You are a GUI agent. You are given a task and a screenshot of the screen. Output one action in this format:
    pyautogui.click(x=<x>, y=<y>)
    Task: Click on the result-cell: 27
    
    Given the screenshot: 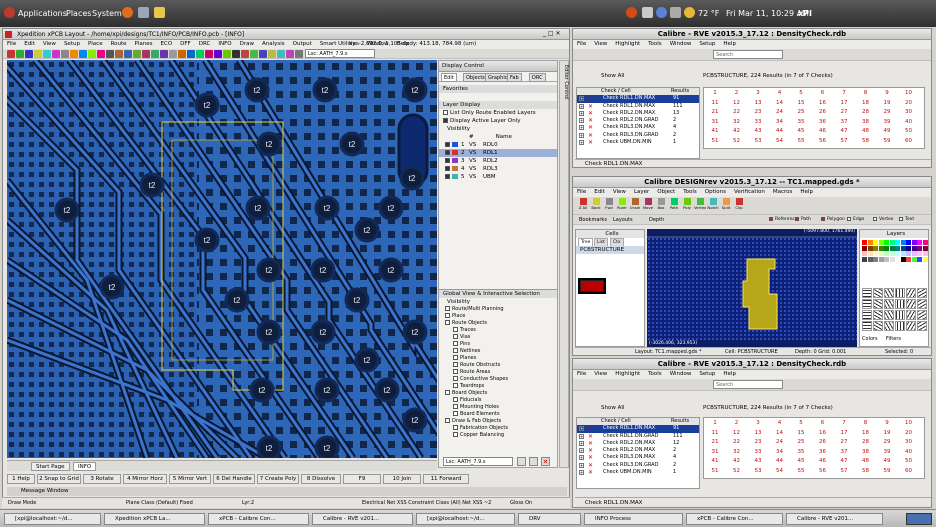 What is the action you would take?
    pyautogui.click(x=844, y=112)
    